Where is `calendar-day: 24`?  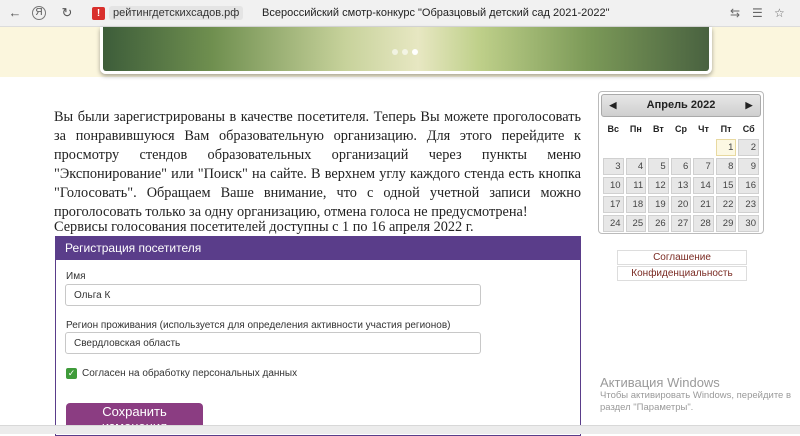
calendar-day: 24 is located at coordinates (613, 223).